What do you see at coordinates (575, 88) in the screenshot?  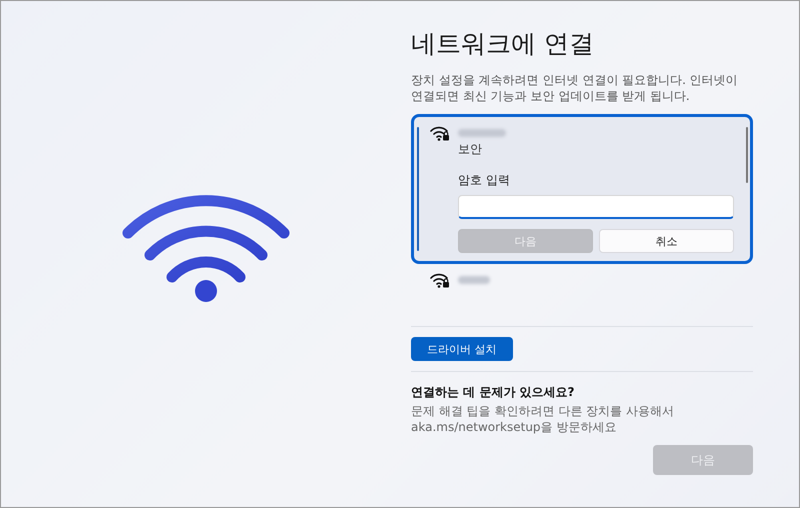 I see `description-text: 장치 설정을 계속하려면 인터넷 연결이 필요합니다. 인터넷이 연결되면 최신 기능과 보안 업데이트를 받게 됩니다.` at bounding box center [575, 88].